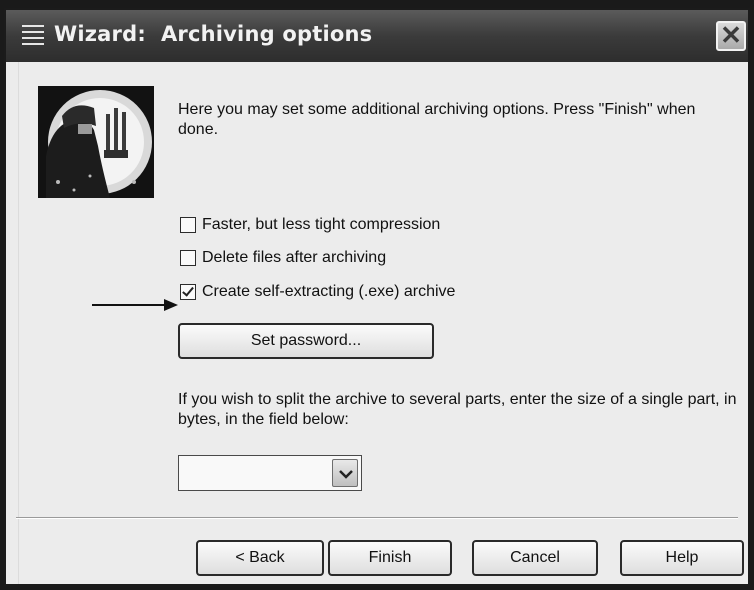 This screenshot has height=590, width=754. I want to click on cancel-button: Cancel, so click(535, 558).